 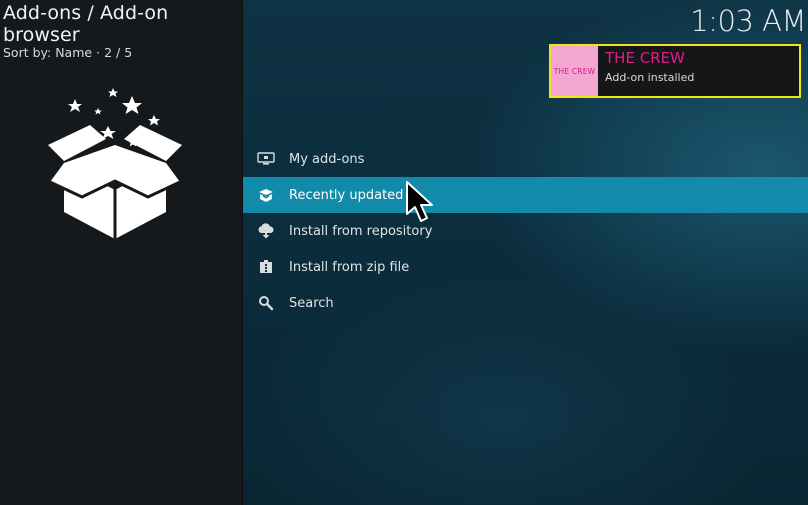 I want to click on notification-text: THE CREW Add-on installed, so click(x=646, y=71).